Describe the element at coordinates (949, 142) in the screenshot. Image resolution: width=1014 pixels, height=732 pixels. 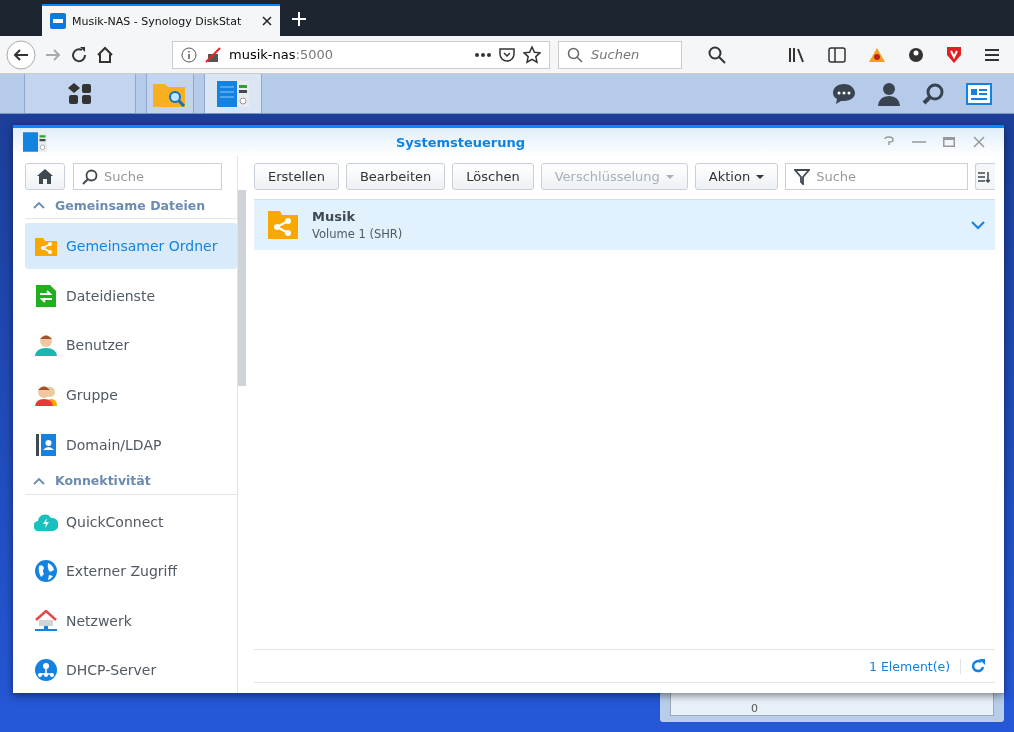
I see `maximize-icon` at that location.